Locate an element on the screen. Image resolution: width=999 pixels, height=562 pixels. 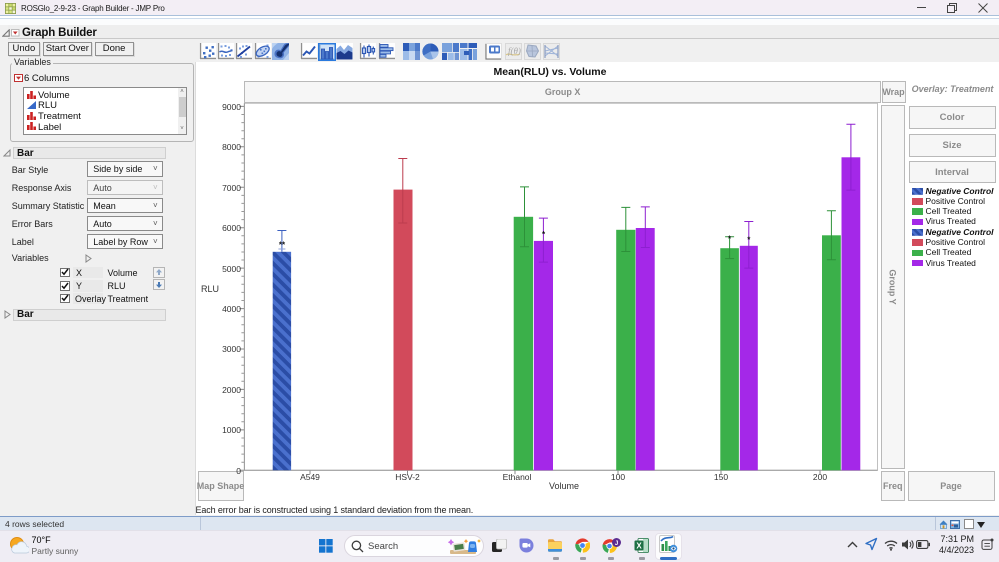
svg-text: X is located at coordinates (639, 546).